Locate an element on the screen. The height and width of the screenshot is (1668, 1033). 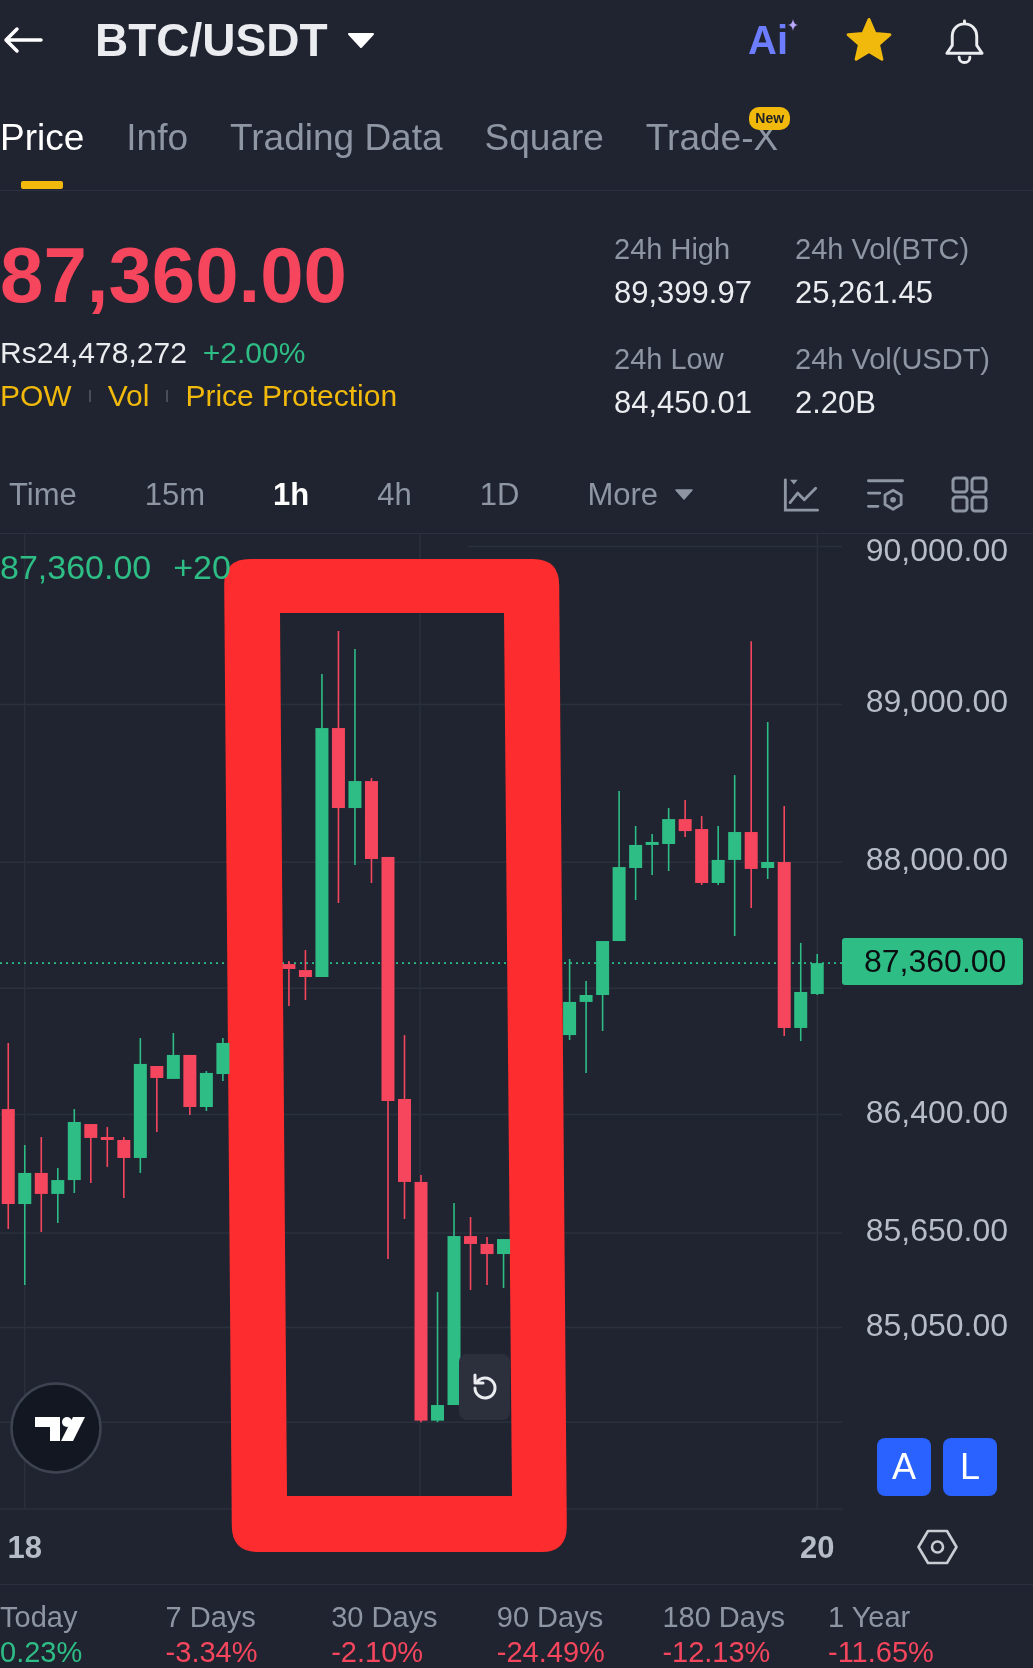
fiat-price: Rs24,478,272 is located at coordinates (93, 352).